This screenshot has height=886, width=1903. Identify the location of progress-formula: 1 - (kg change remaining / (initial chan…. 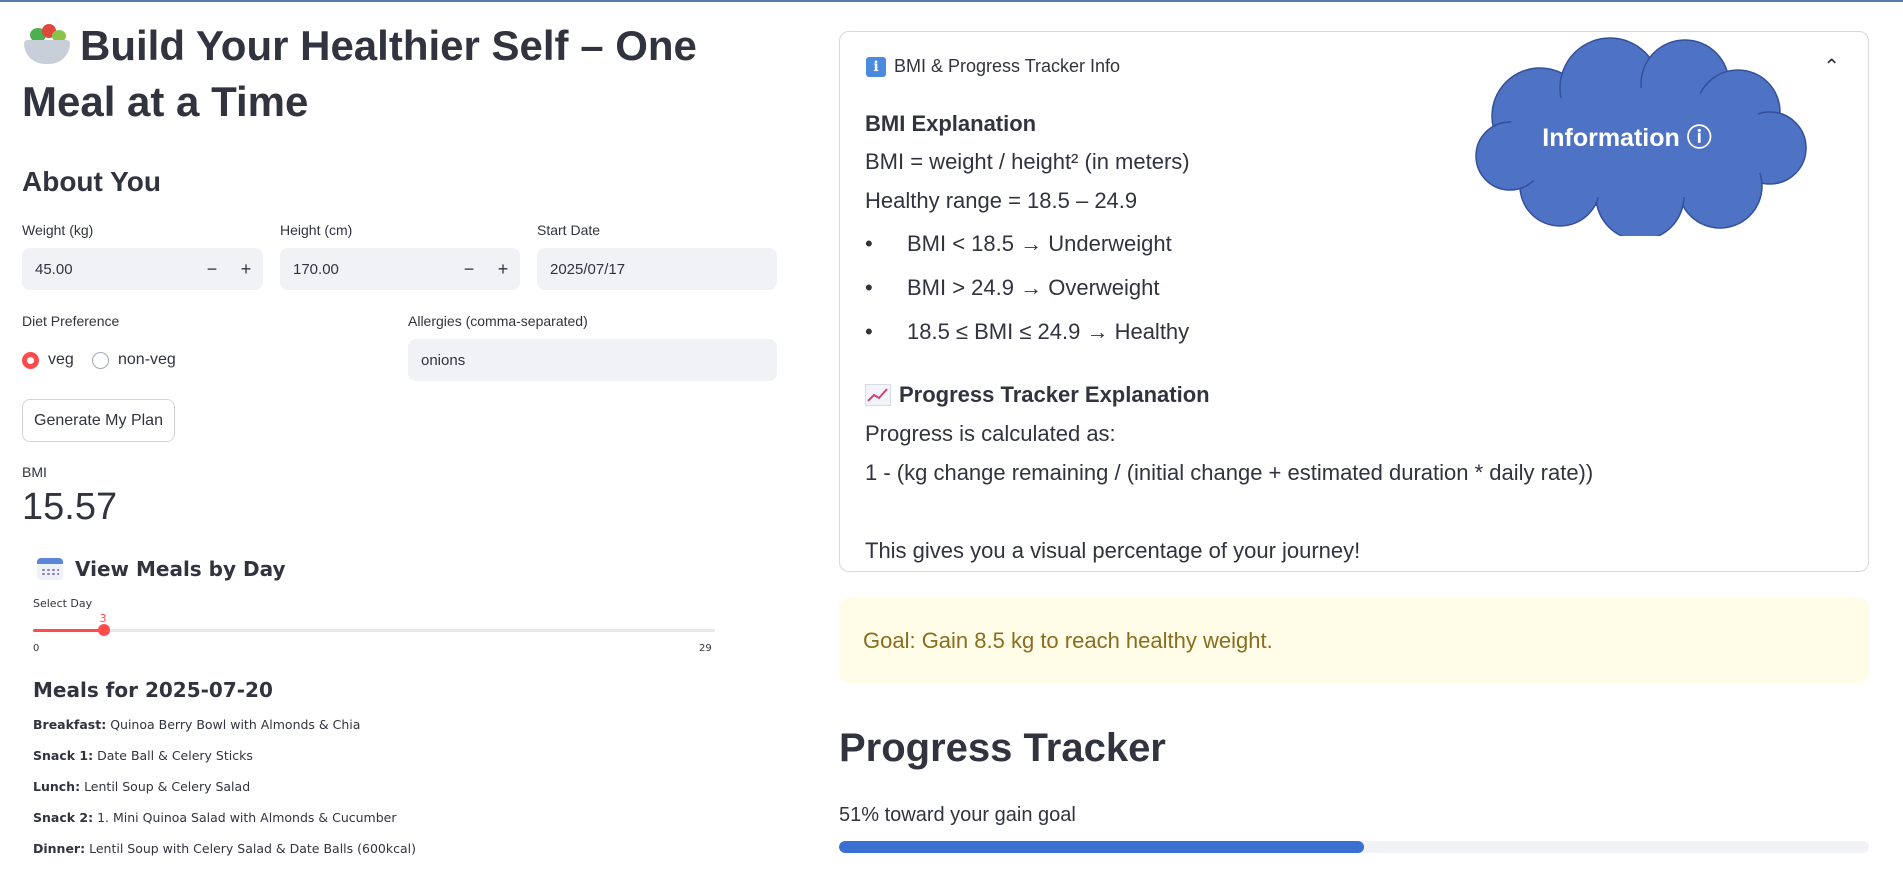
(1229, 472).